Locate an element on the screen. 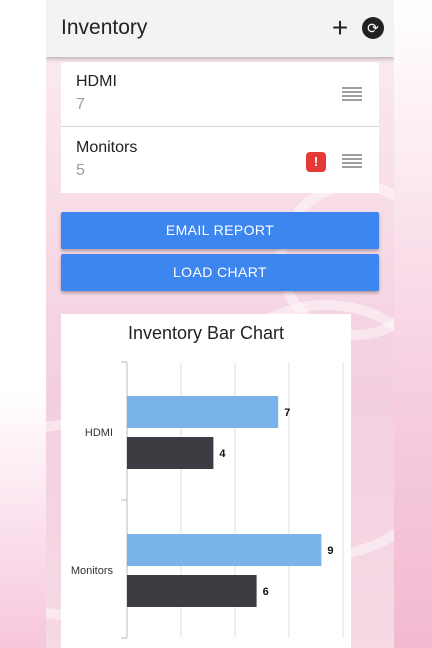 This screenshot has height=648, width=432. list-item: Monitors 5 ! is located at coordinates (220, 160).